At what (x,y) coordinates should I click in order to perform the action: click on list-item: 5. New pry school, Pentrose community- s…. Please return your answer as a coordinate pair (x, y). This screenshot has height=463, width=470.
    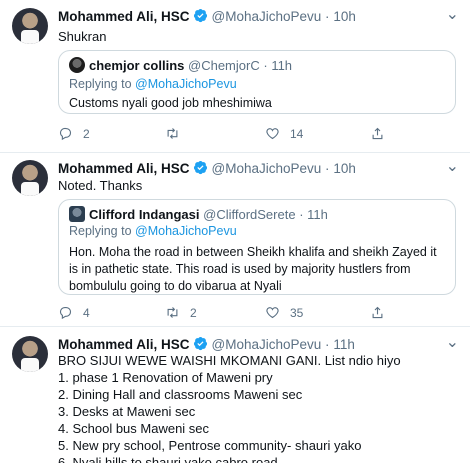
    Looking at the image, I should click on (210, 445).